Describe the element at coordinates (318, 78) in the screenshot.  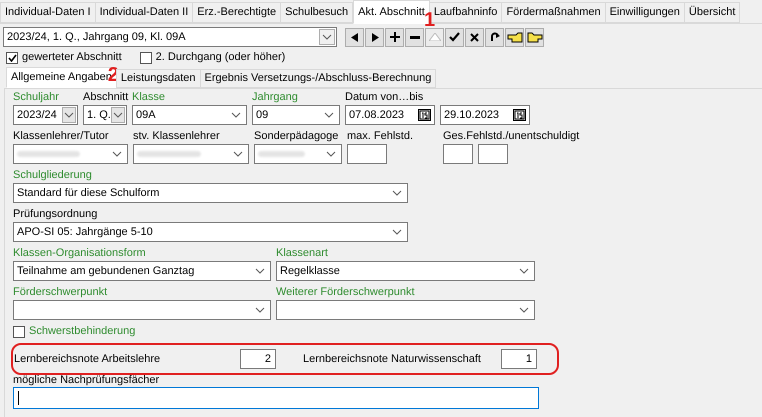
I see `tab: Ergebnis Versetzungs-/Abschluss-Berechnung` at that location.